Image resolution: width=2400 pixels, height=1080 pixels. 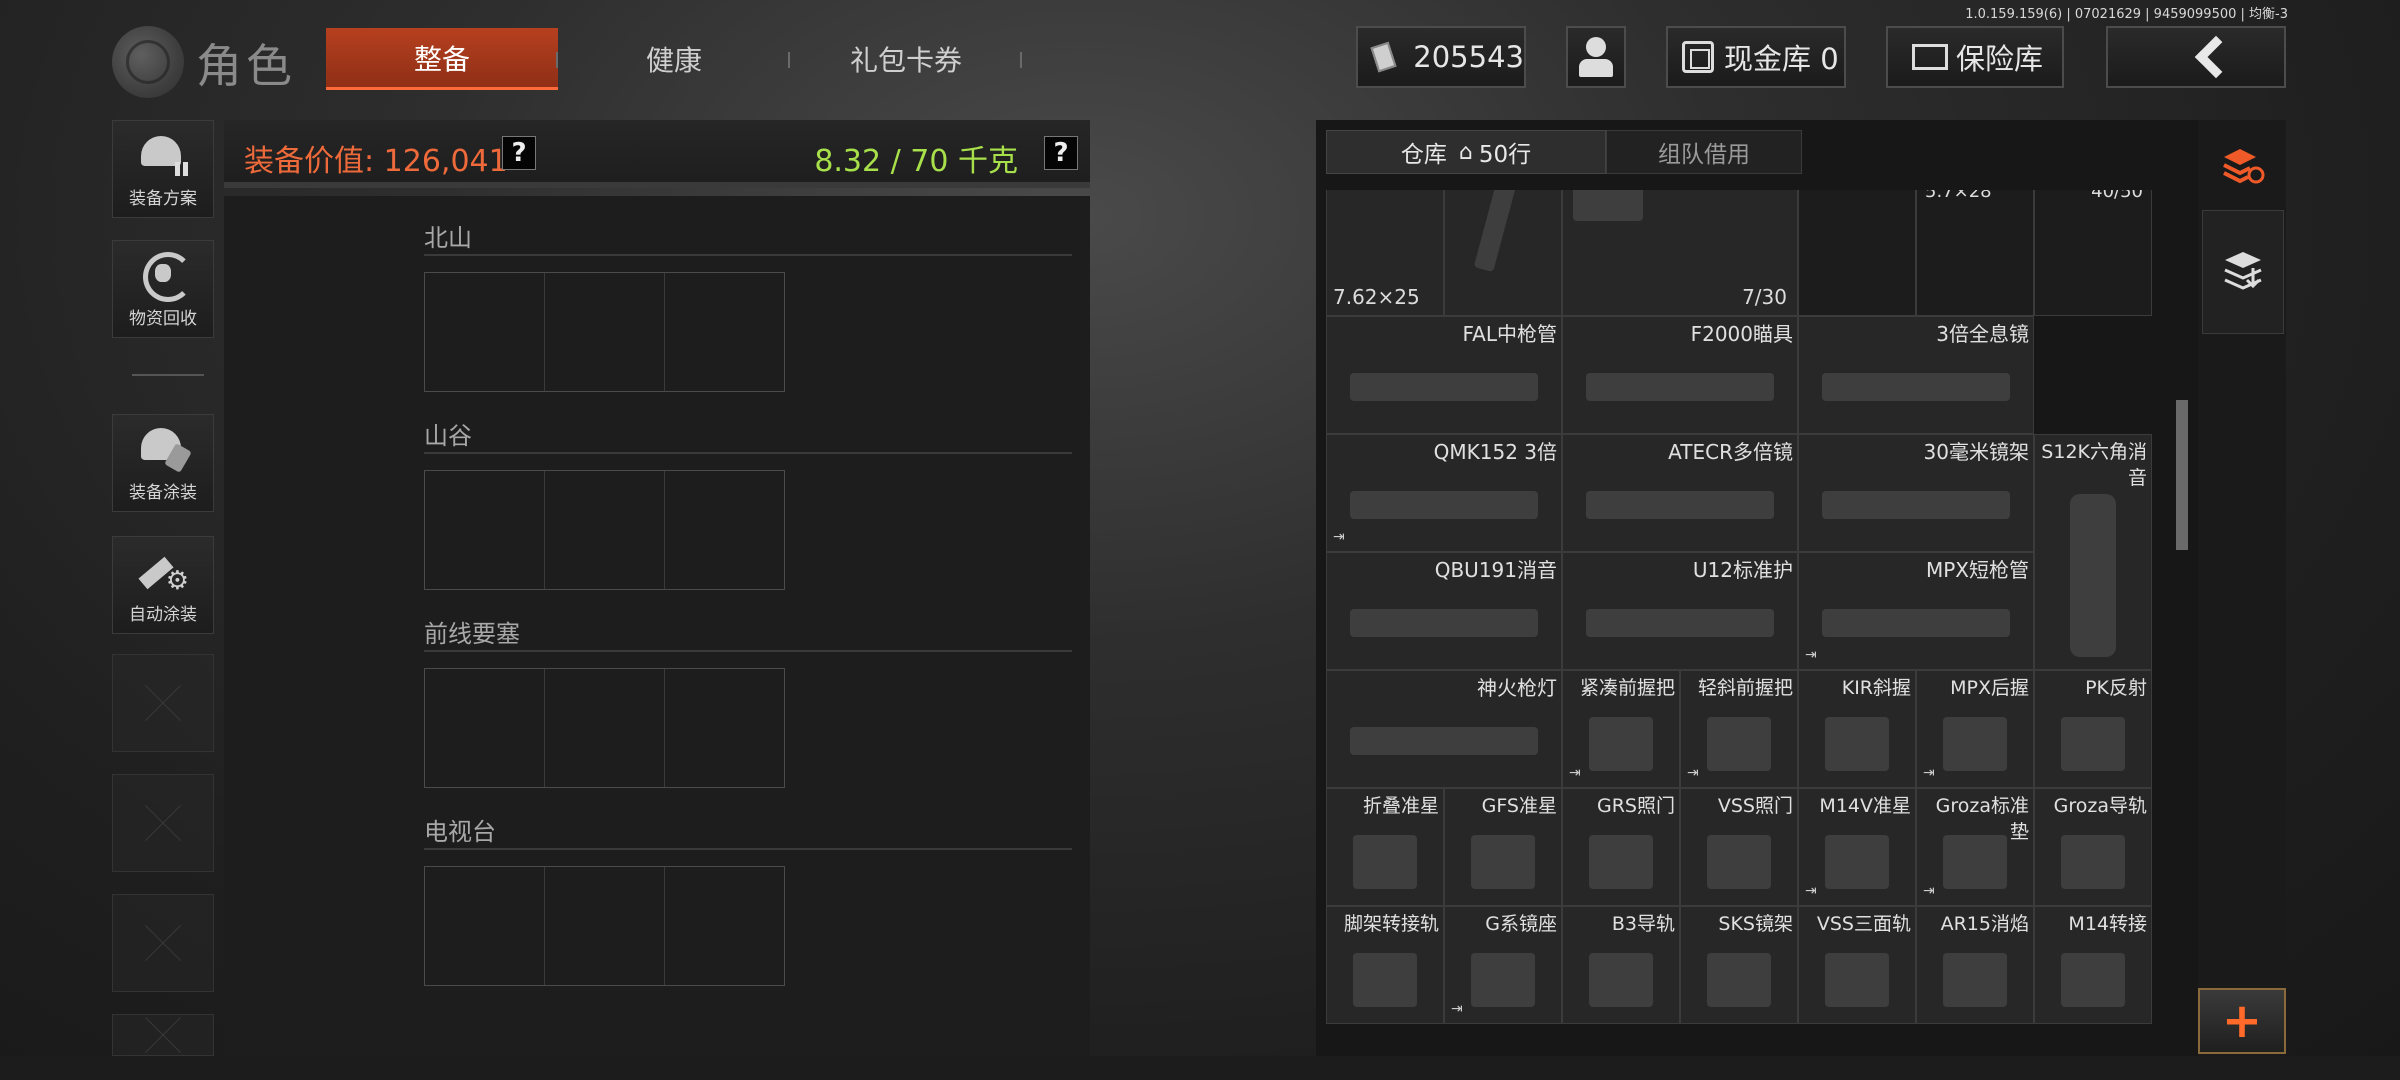 What do you see at coordinates (674, 59) in the screenshot?
I see `tab-health: 健康` at bounding box center [674, 59].